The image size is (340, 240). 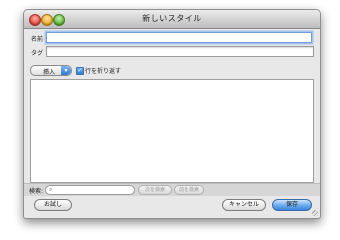 I want to click on chevron-down-icon: ▾, so click(x=66, y=70).